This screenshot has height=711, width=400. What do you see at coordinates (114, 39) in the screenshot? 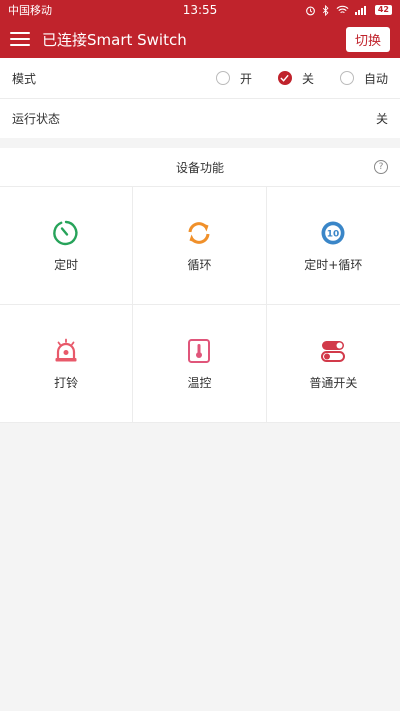
I see `app-title: 已连接Smart Switch` at bounding box center [114, 39].